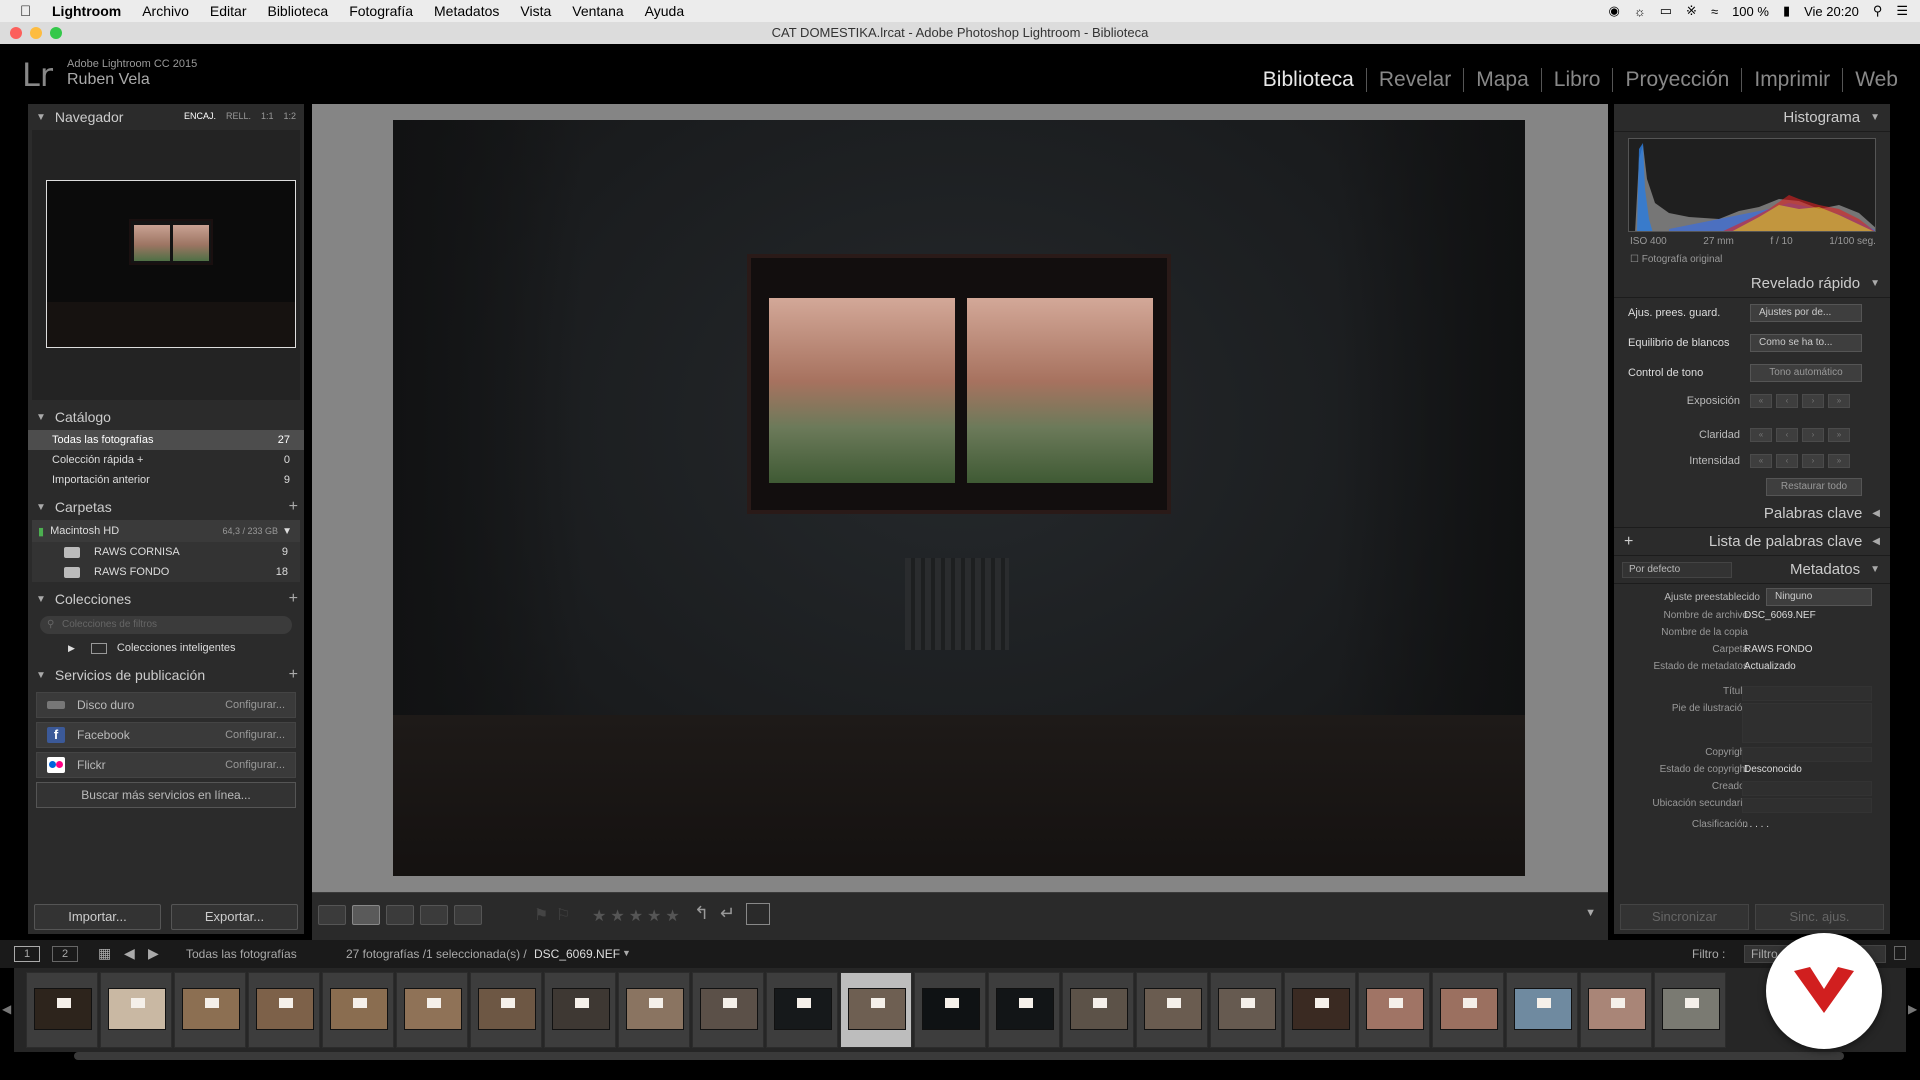 Image resolution: width=1920 pixels, height=1080 pixels. I want to click on catalog-previous-import: Importación anterior 9, so click(166, 480).